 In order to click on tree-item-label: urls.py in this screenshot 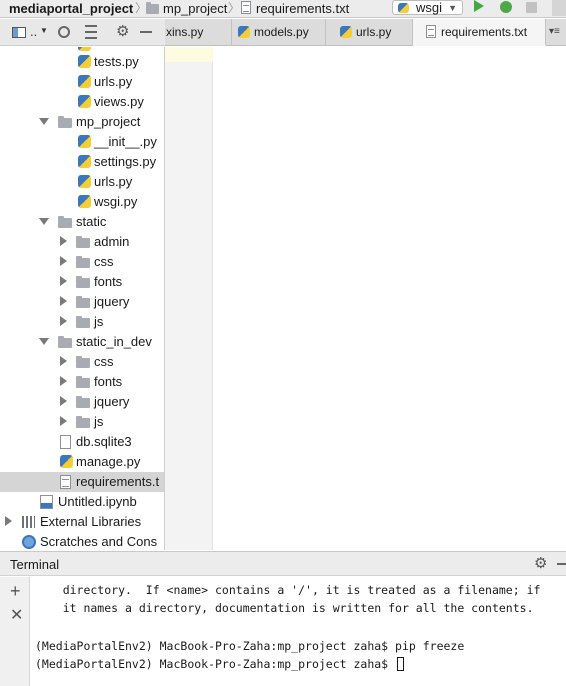, I will do `click(113, 181)`.